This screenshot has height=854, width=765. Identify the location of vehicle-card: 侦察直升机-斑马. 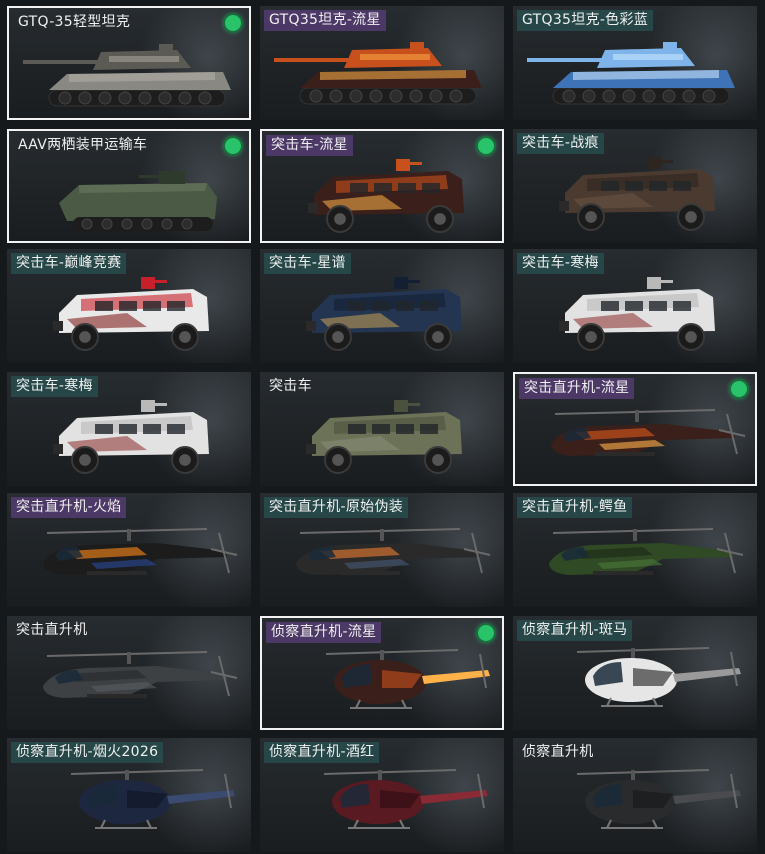
(635, 673).